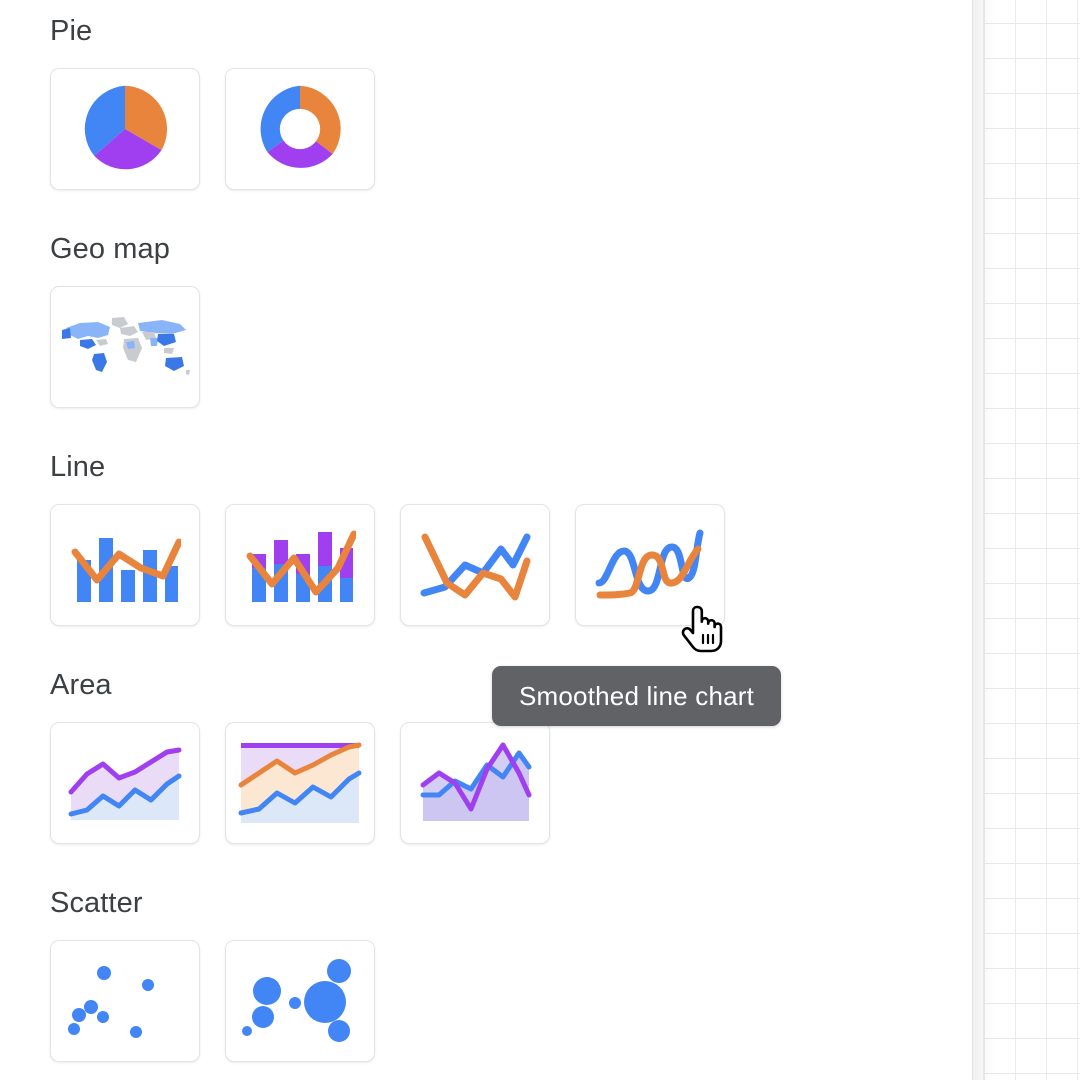 The width and height of the screenshot is (1080, 1080). I want to click on panel-edge-shadow, so click(984, 540).